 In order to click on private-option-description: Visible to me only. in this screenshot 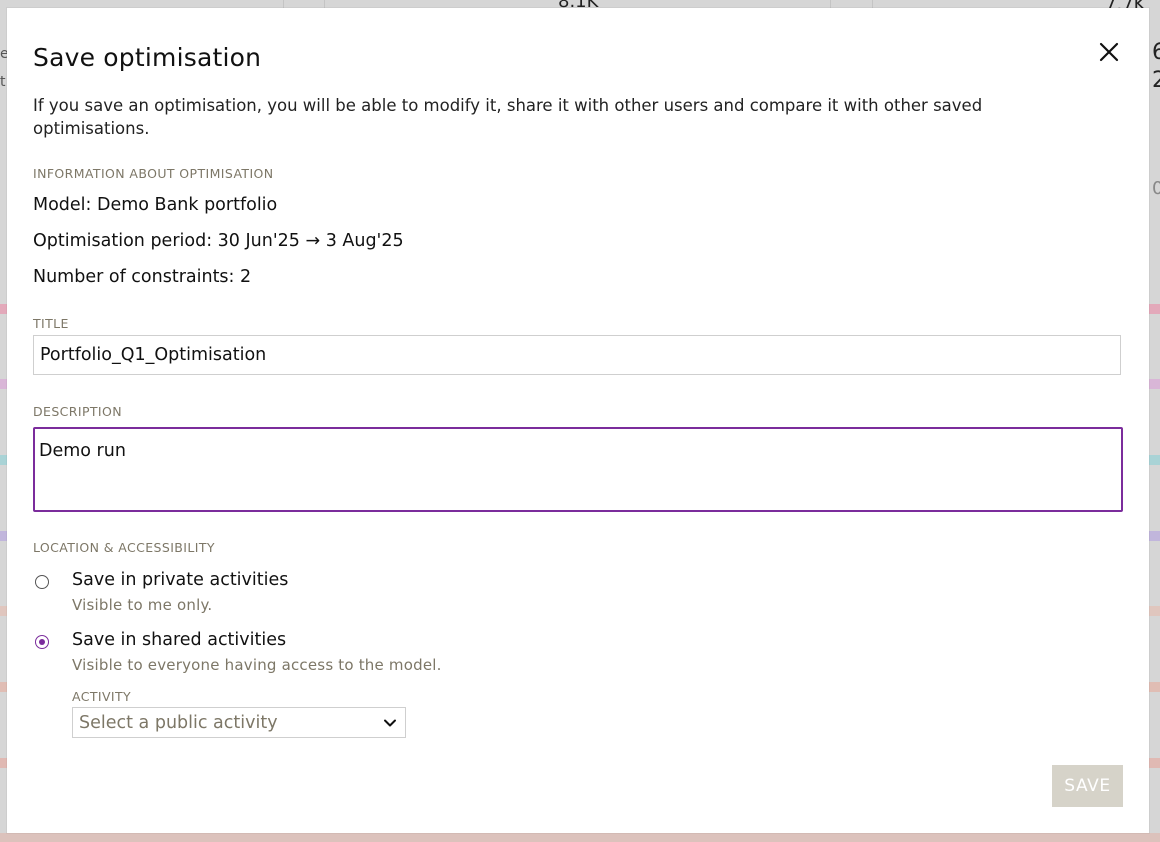, I will do `click(142, 605)`.